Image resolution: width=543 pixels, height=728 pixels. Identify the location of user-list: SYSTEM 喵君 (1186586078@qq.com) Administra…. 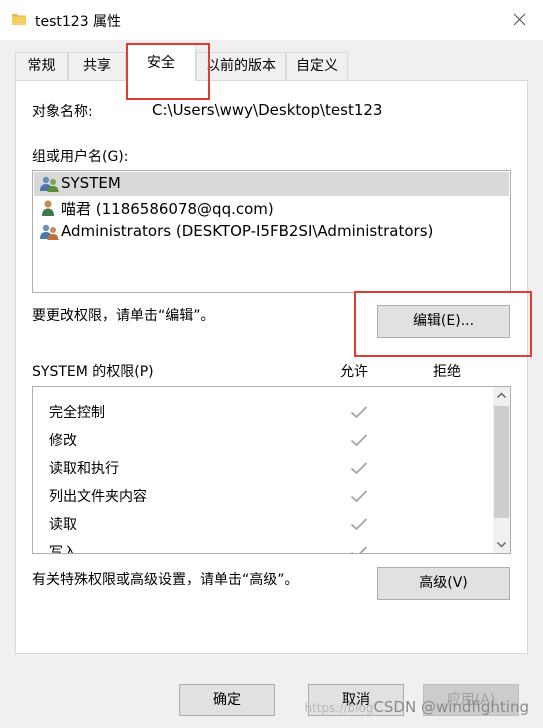
(271, 231).